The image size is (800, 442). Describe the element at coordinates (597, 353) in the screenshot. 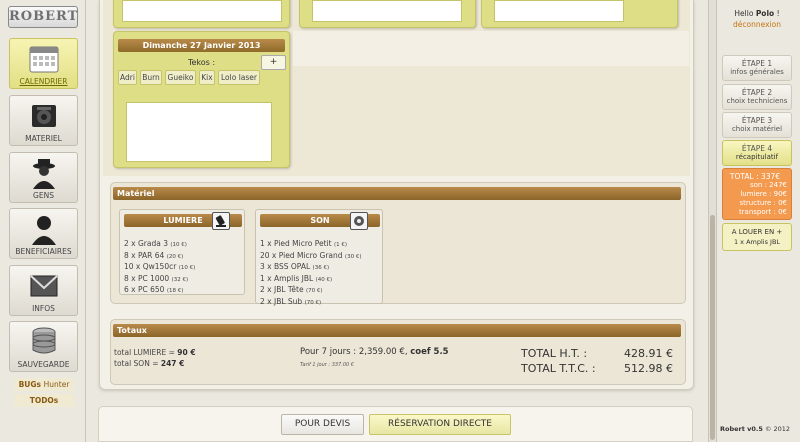

I see `total-ht: TOTAL H.T. :428.91 €` at that location.